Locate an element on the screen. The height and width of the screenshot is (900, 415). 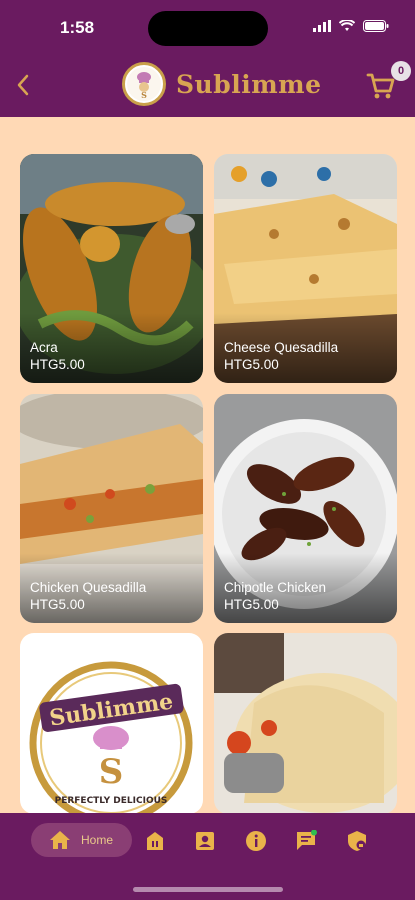
food-image is located at coordinates (305, 723).